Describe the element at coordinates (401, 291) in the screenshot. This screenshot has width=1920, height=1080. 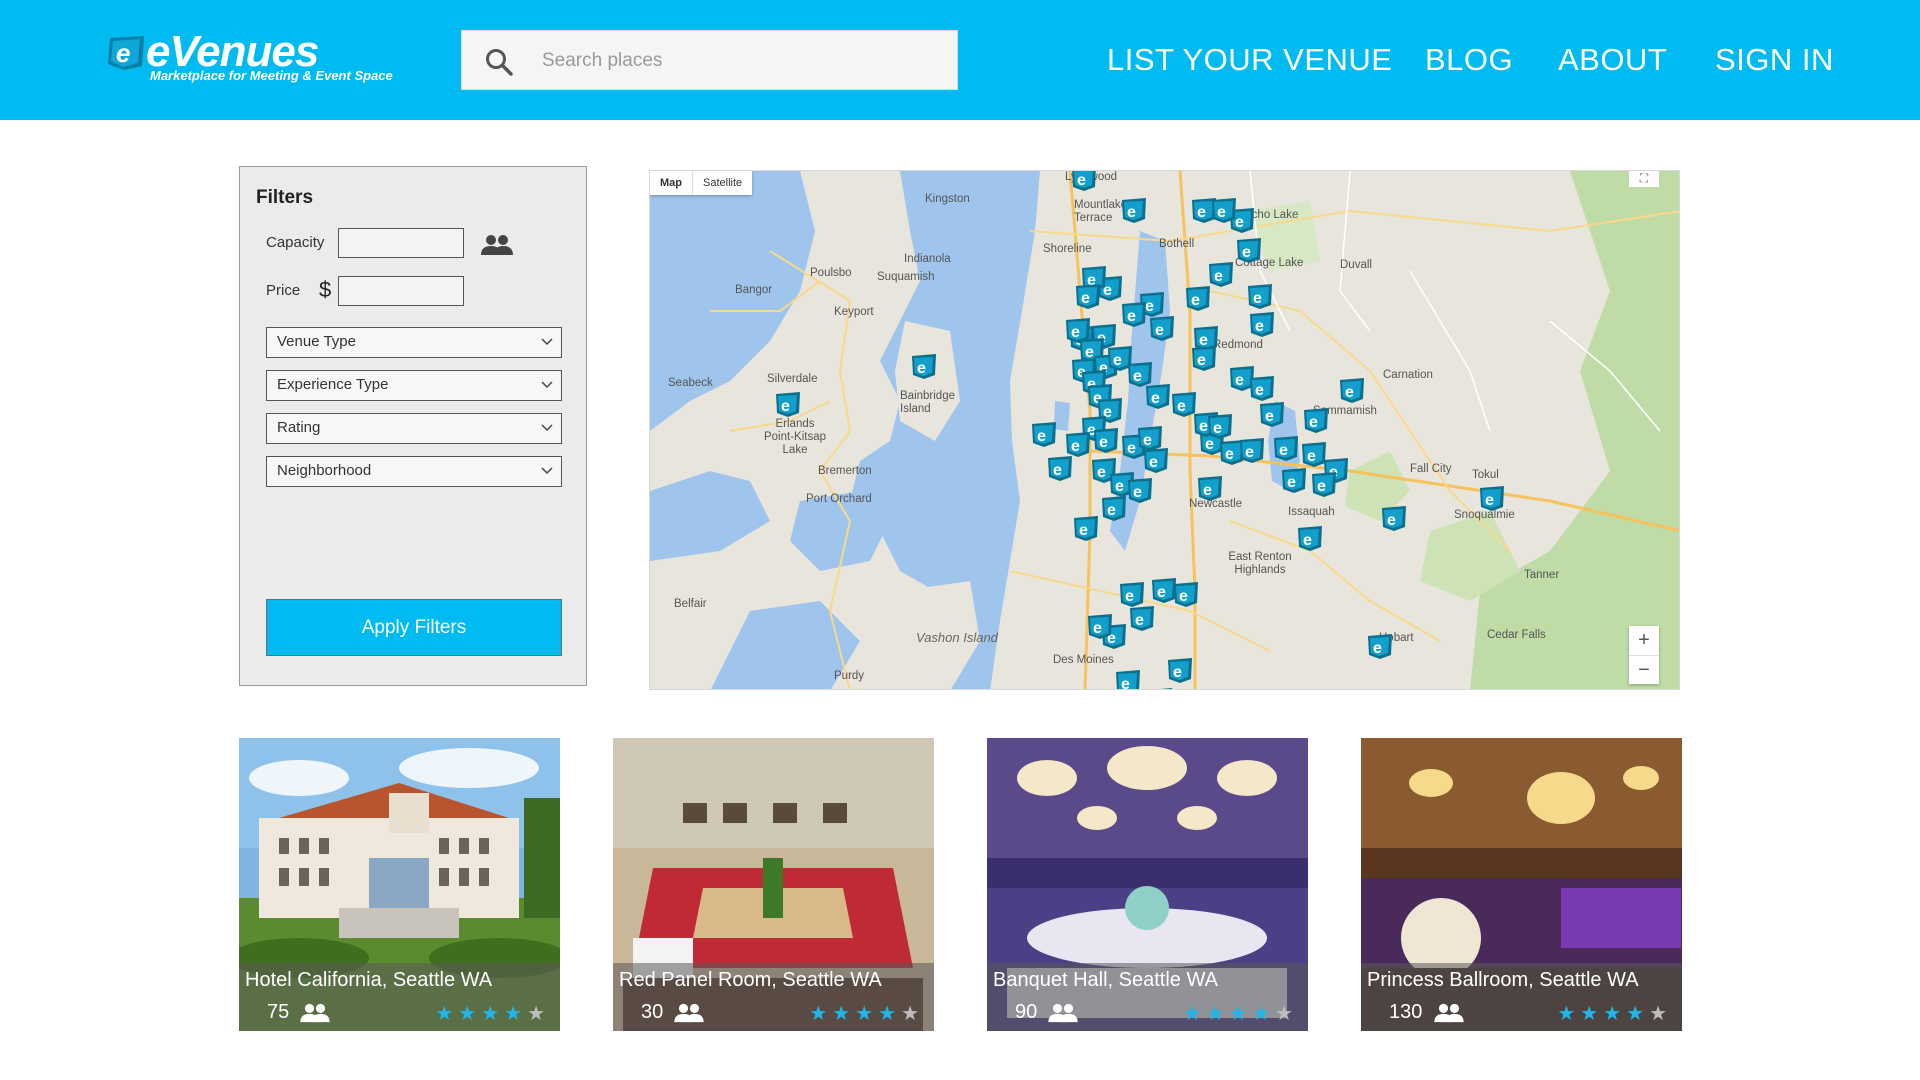
I see `price-input` at that location.